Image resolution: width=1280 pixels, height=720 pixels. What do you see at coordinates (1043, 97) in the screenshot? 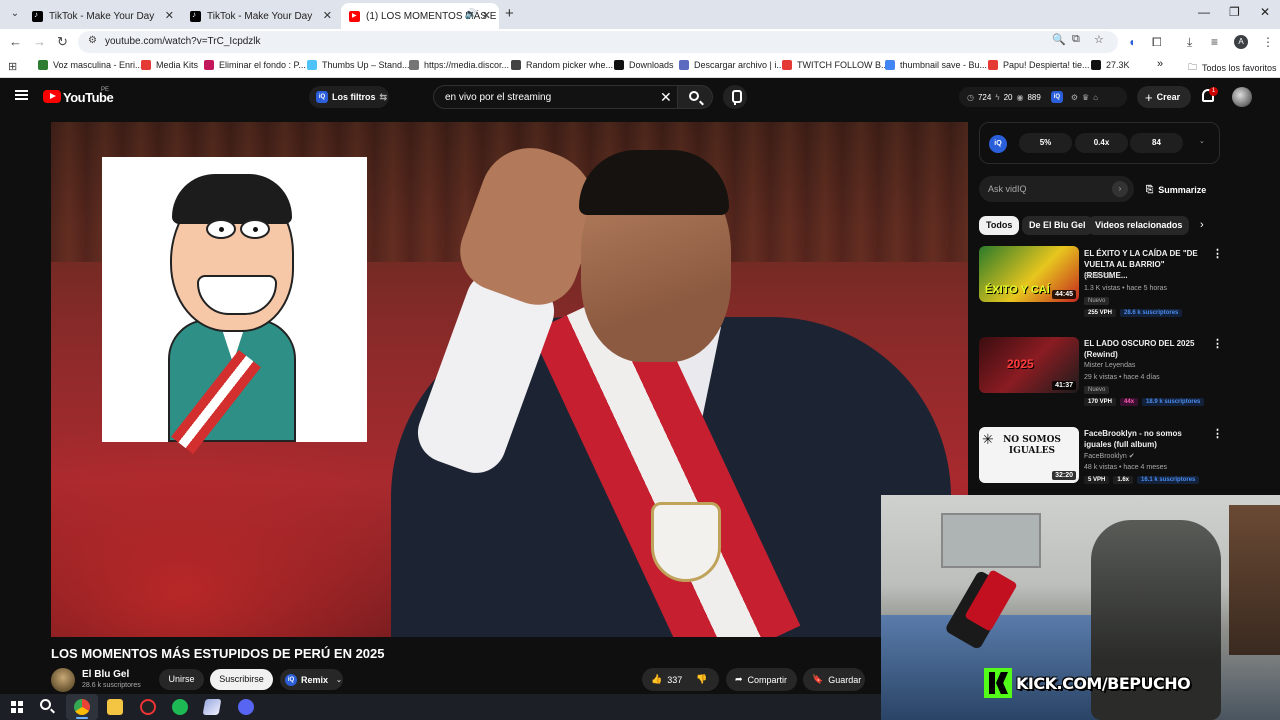
I see `vidiq-stats-pill: ◷ 724 ϟ 20 ◉ 889 iQ ⚙ ♛ ⌂` at bounding box center [1043, 97].